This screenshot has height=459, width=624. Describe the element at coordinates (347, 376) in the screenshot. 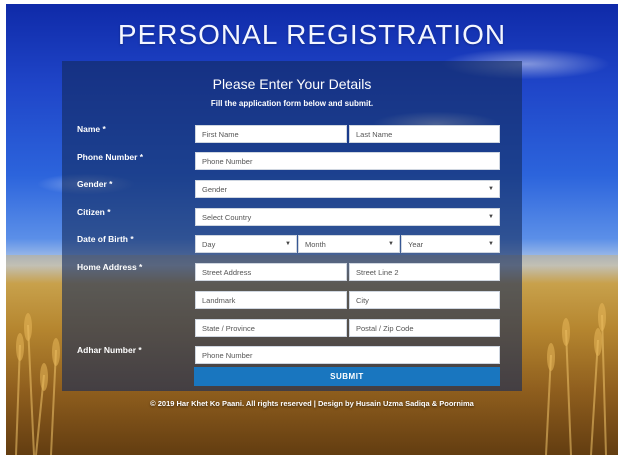

I see `submit-button: SUBMIT` at that location.